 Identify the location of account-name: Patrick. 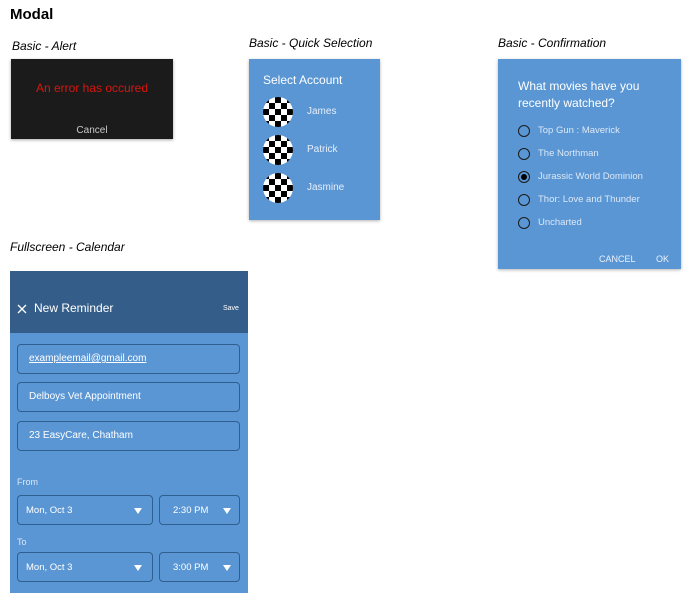
(322, 149).